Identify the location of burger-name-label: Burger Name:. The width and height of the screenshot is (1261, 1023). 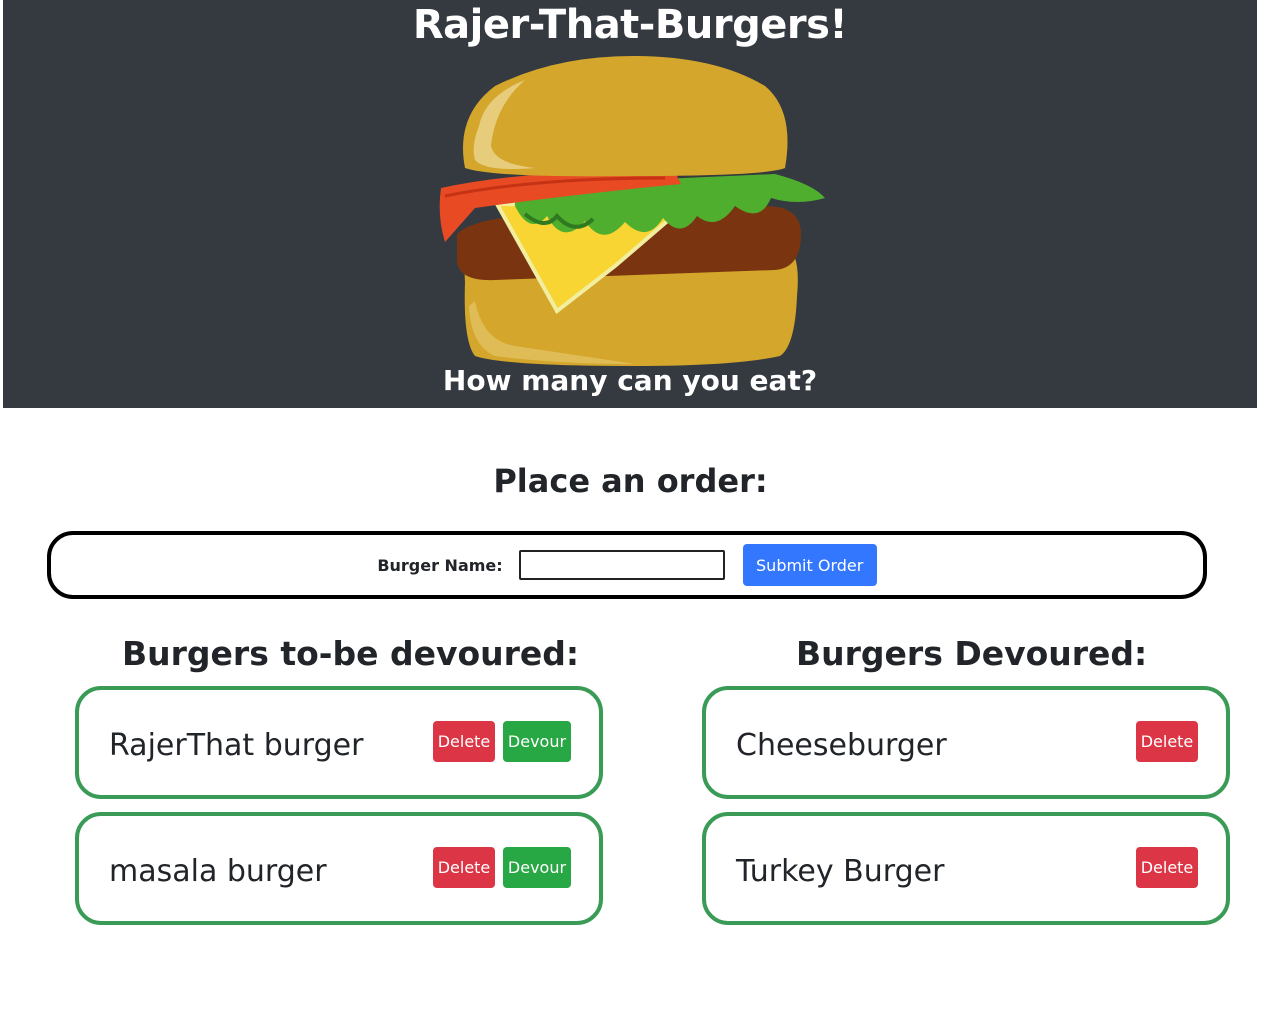
(440, 565).